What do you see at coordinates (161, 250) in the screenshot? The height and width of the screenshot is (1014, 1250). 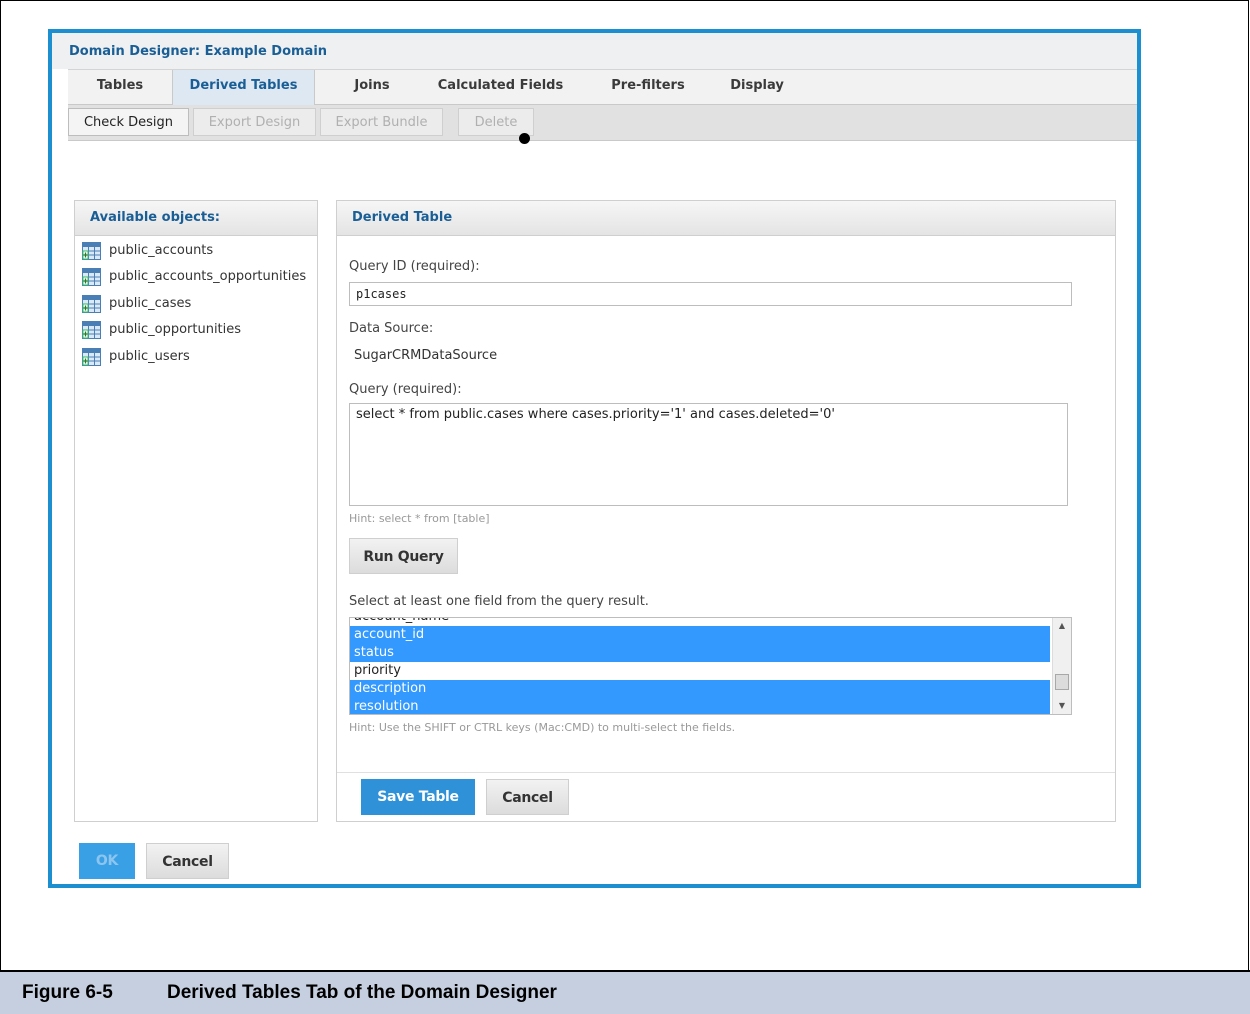 I see `object-label: public_accounts` at bounding box center [161, 250].